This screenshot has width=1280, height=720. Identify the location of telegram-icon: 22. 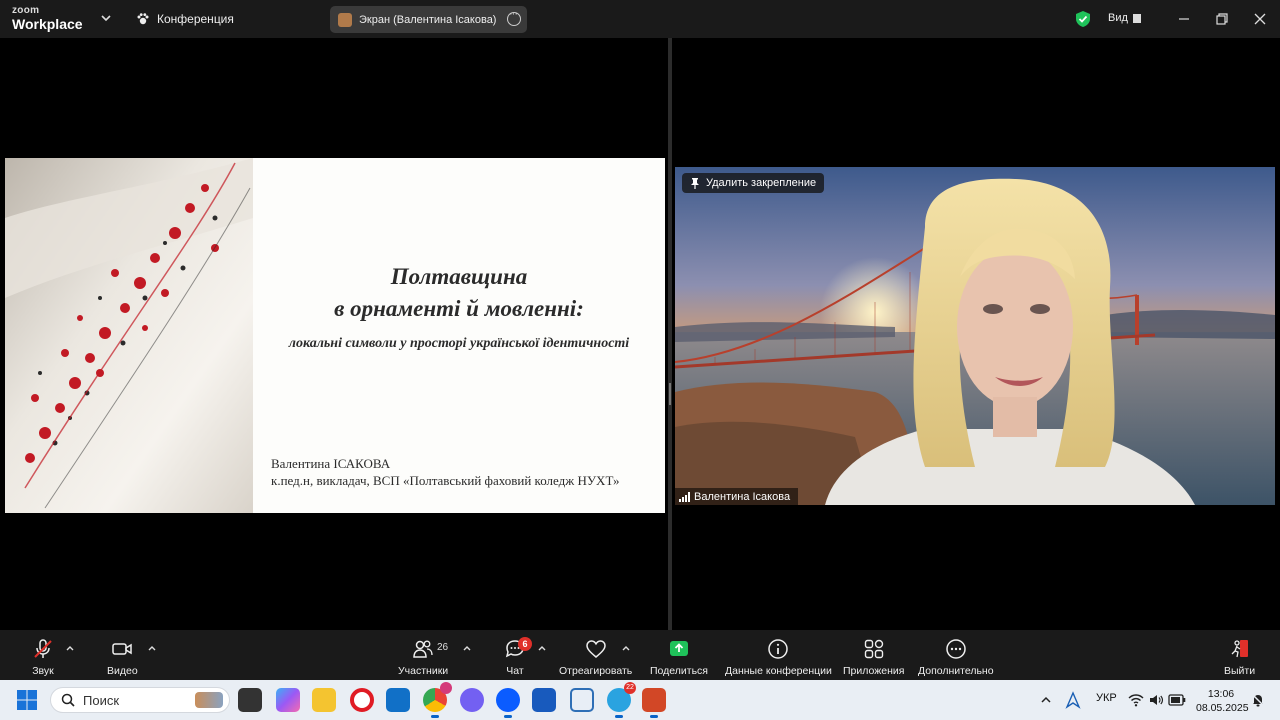
(621, 700).